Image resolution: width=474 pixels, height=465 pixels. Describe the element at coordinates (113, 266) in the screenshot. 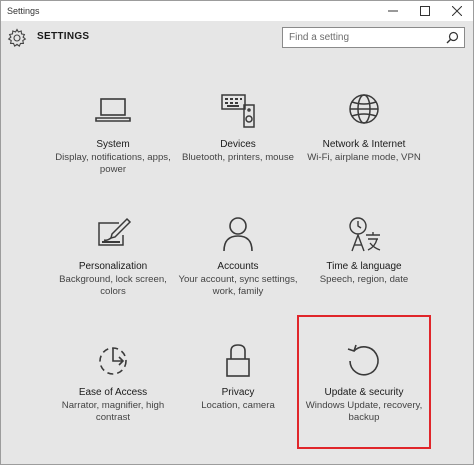

I see `tile-label: Personalization` at that location.